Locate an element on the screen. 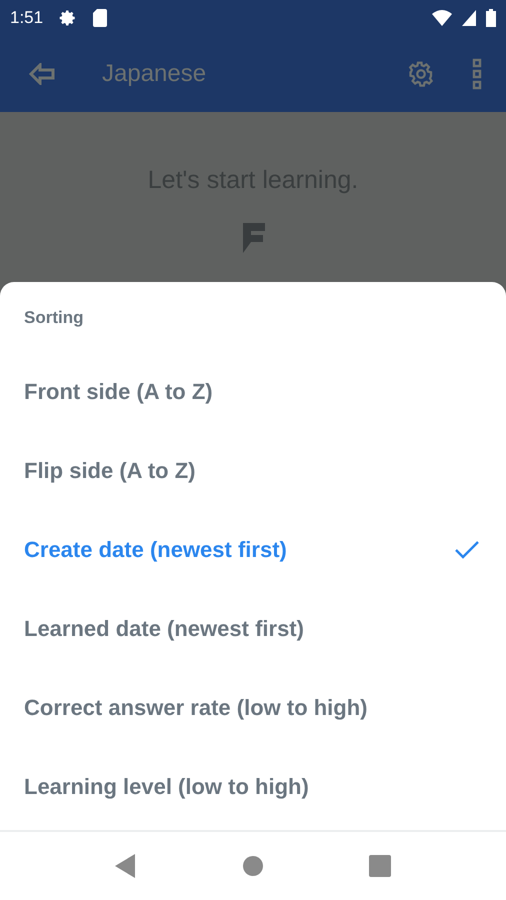  logo-icon is located at coordinates (253, 238).